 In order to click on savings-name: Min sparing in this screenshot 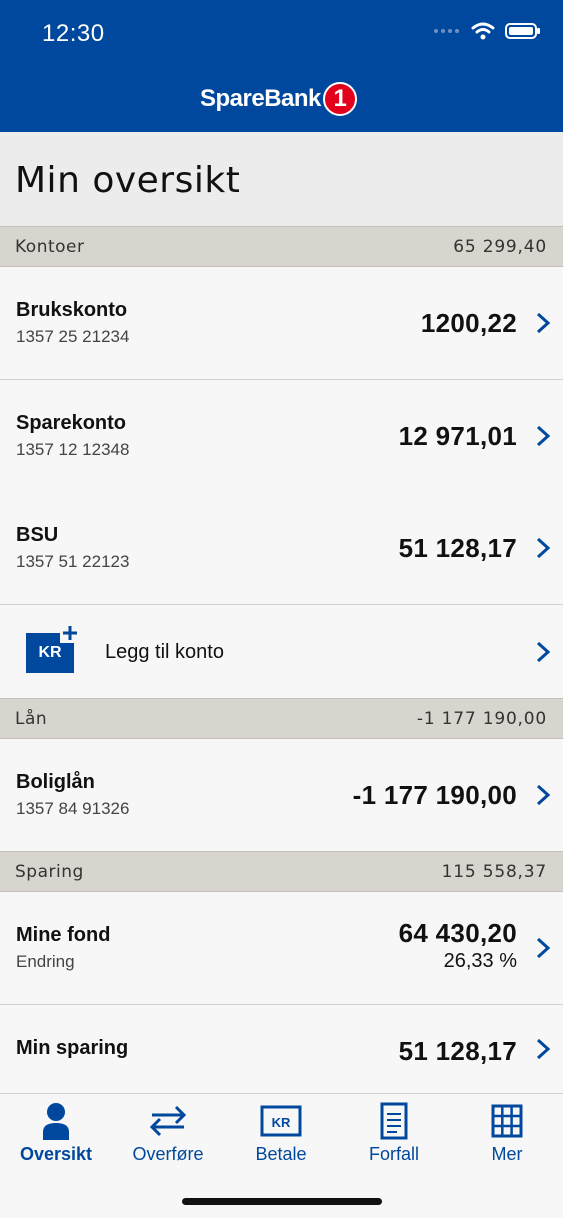, I will do `click(72, 1048)`.